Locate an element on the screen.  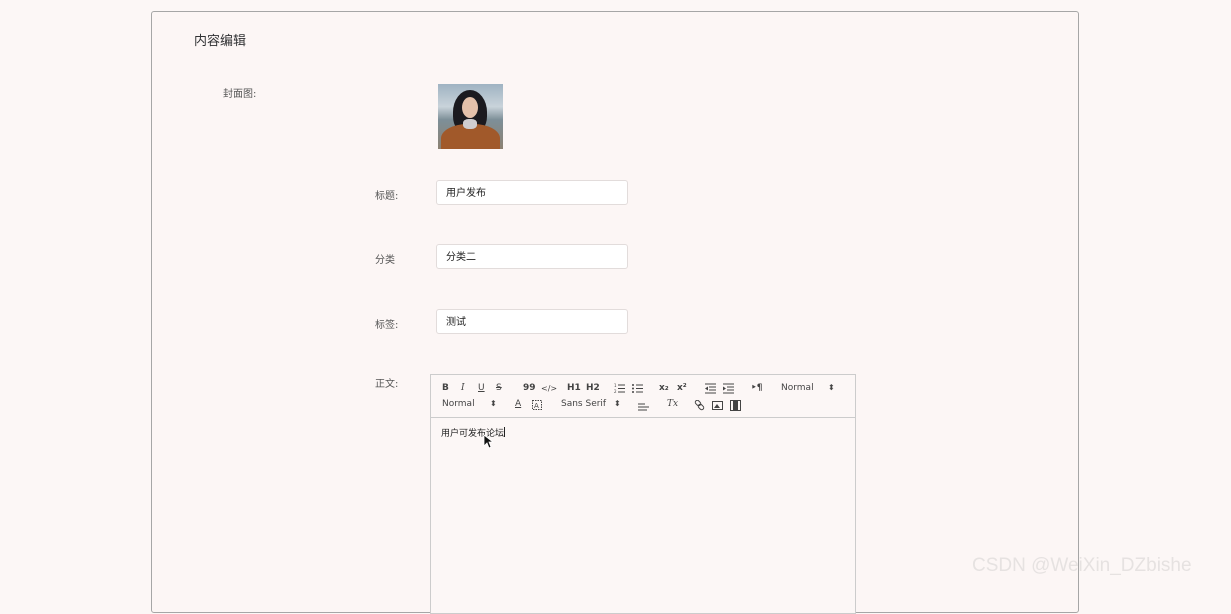
strike-button: S is located at coordinates (499, 388).